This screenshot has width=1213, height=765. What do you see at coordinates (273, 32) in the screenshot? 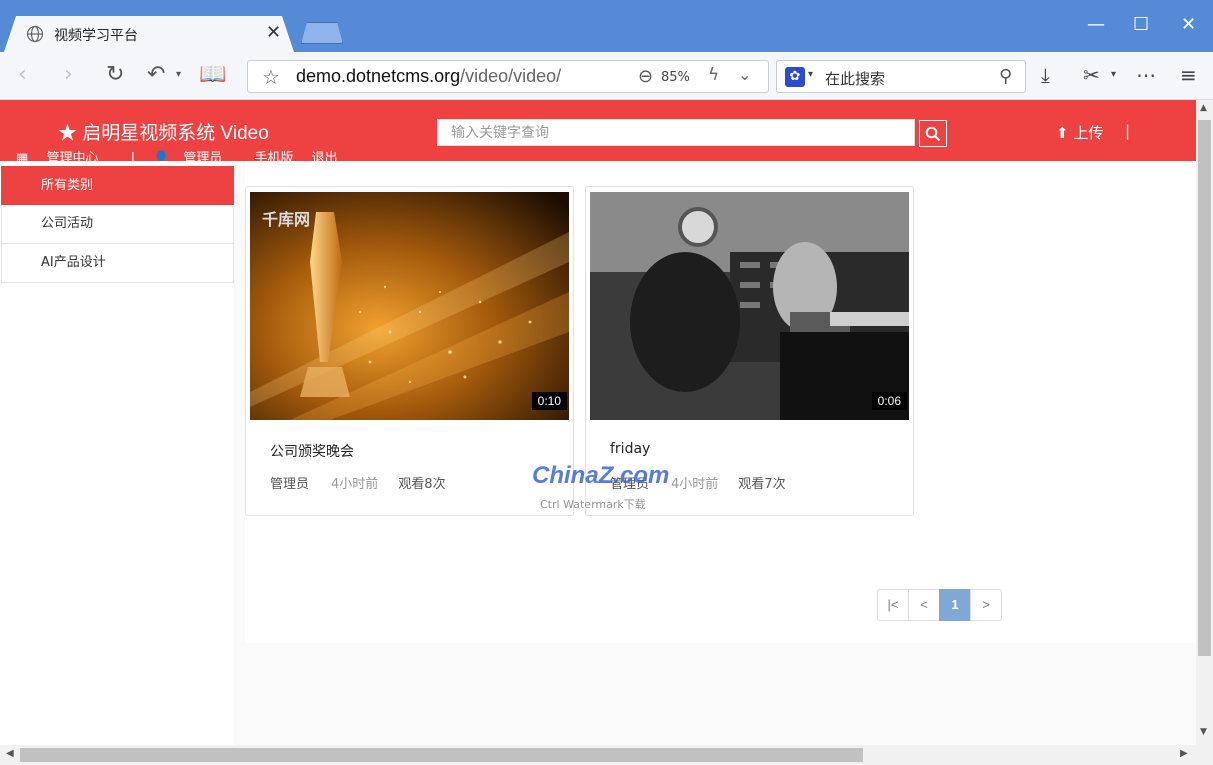
I see `tab-close-icon: ✕` at bounding box center [273, 32].